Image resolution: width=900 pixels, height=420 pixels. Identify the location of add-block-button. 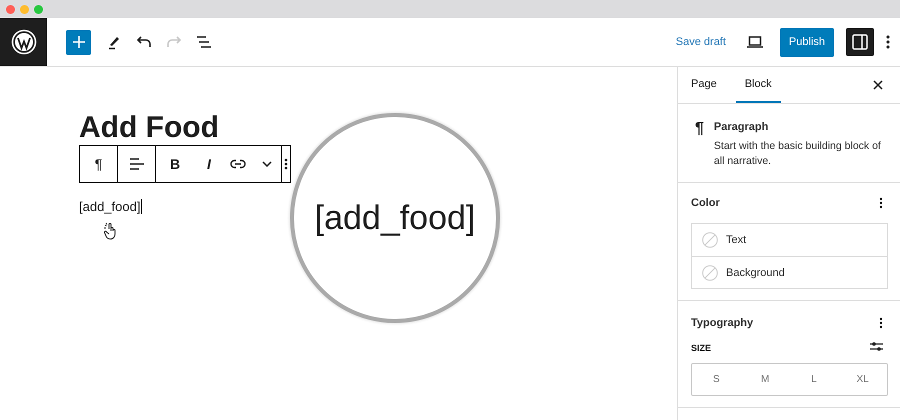
(78, 42).